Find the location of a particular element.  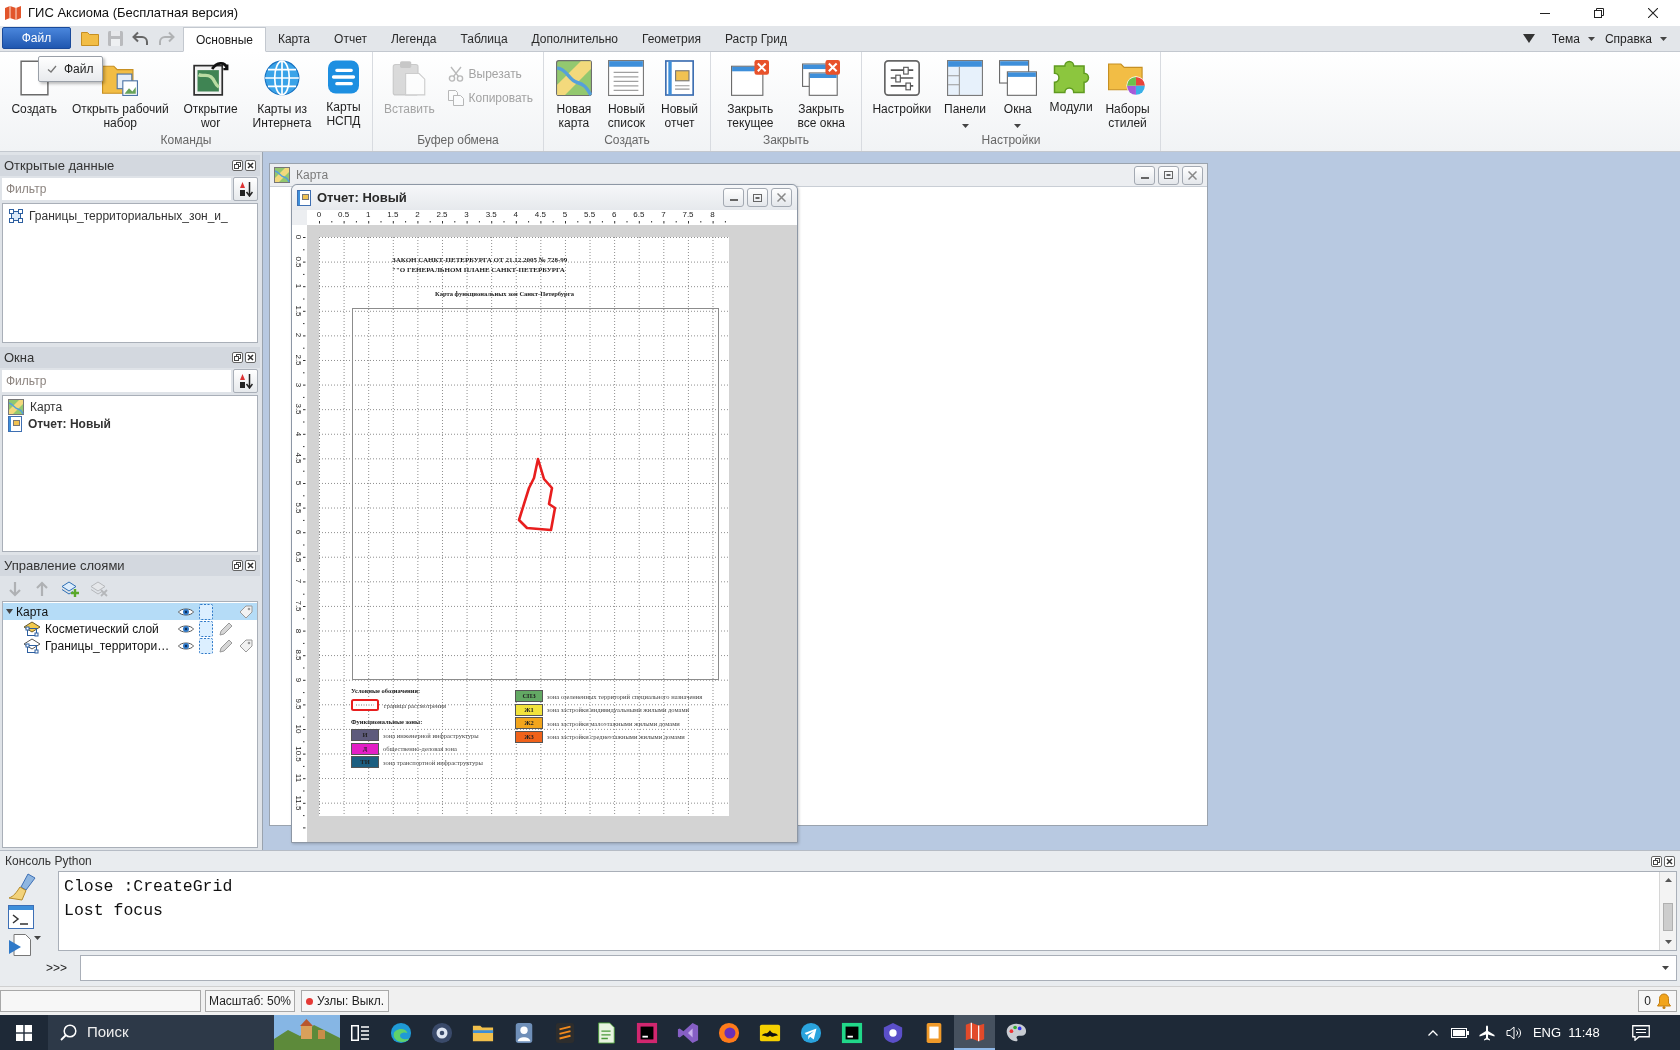

bell-icon is located at coordinates (1664, 1001).